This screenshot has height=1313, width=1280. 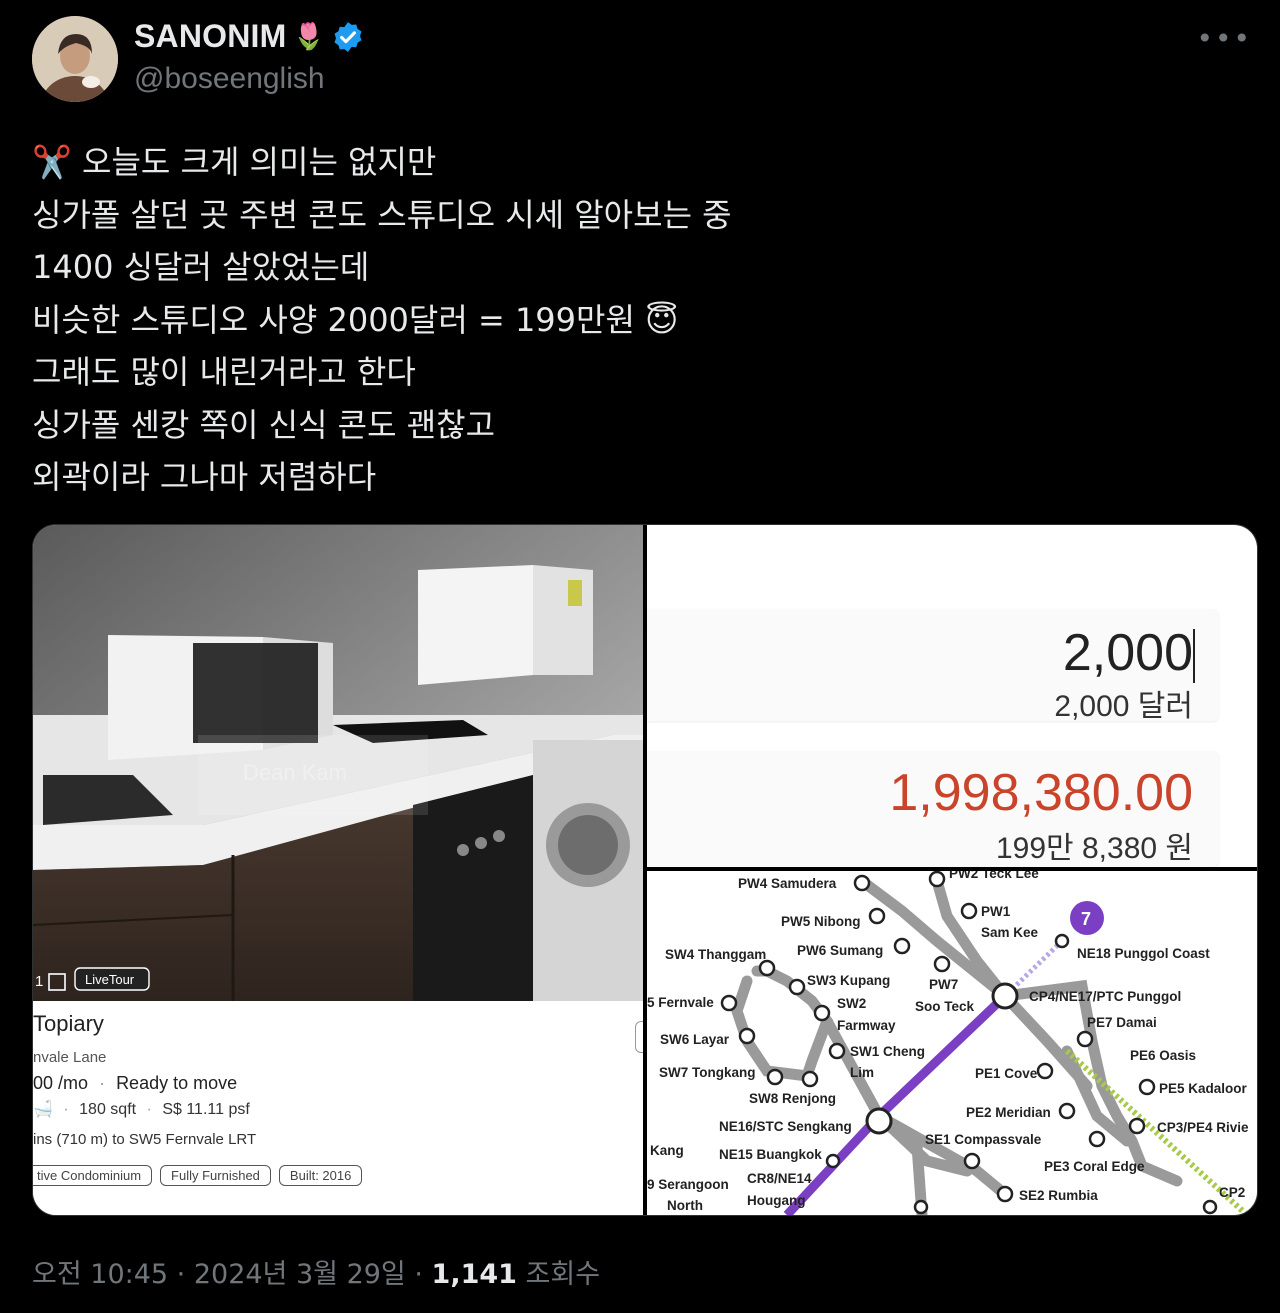 What do you see at coordinates (100, 1274) in the screenshot?
I see `tweet-time: 오전 10:45` at bounding box center [100, 1274].